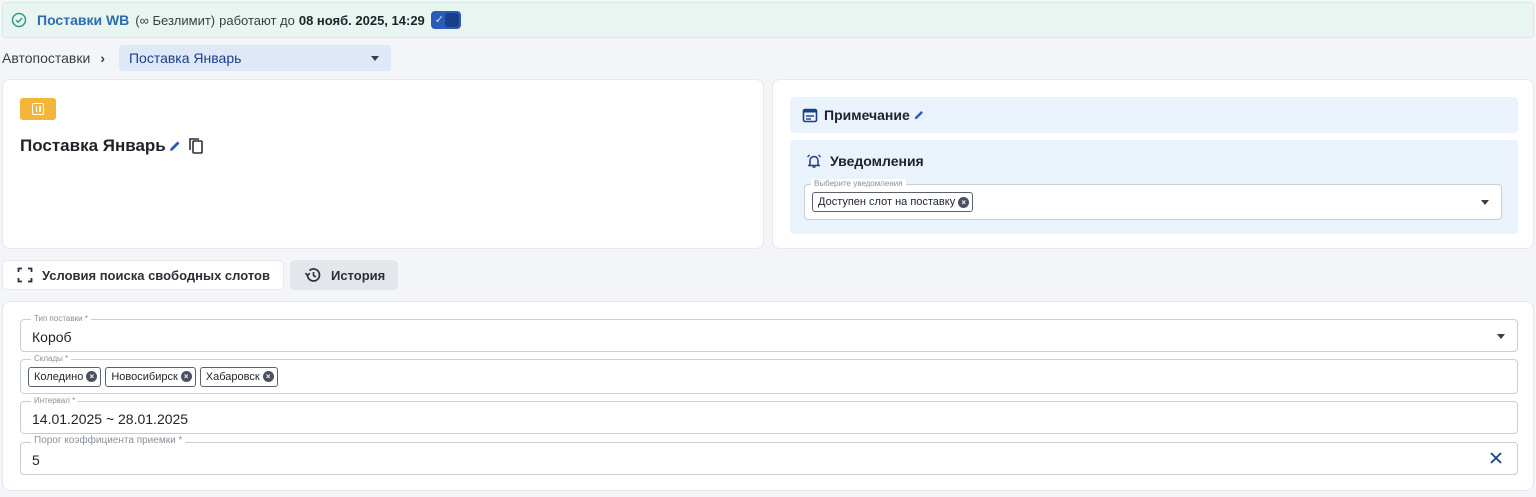 The height and width of the screenshot is (497, 1536). I want to click on bell-icon, so click(814, 161).